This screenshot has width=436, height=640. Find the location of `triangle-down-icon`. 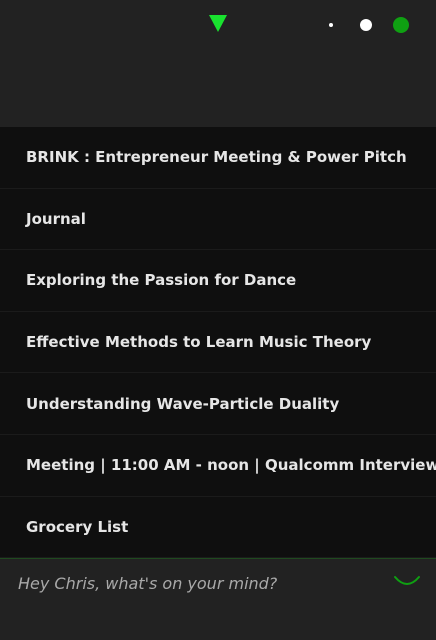

triangle-down-icon is located at coordinates (218, 23).